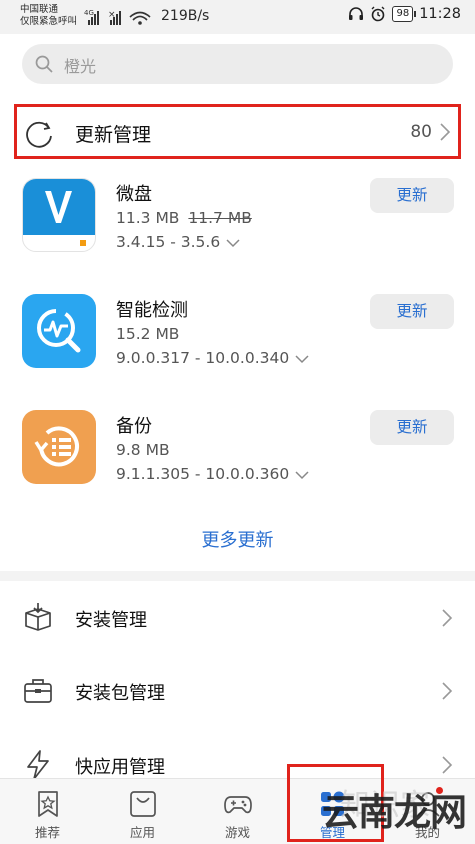 This screenshot has width=475, height=844. Describe the element at coordinates (113, 135) in the screenshot. I see `update-management-title: 更新管理` at that location.